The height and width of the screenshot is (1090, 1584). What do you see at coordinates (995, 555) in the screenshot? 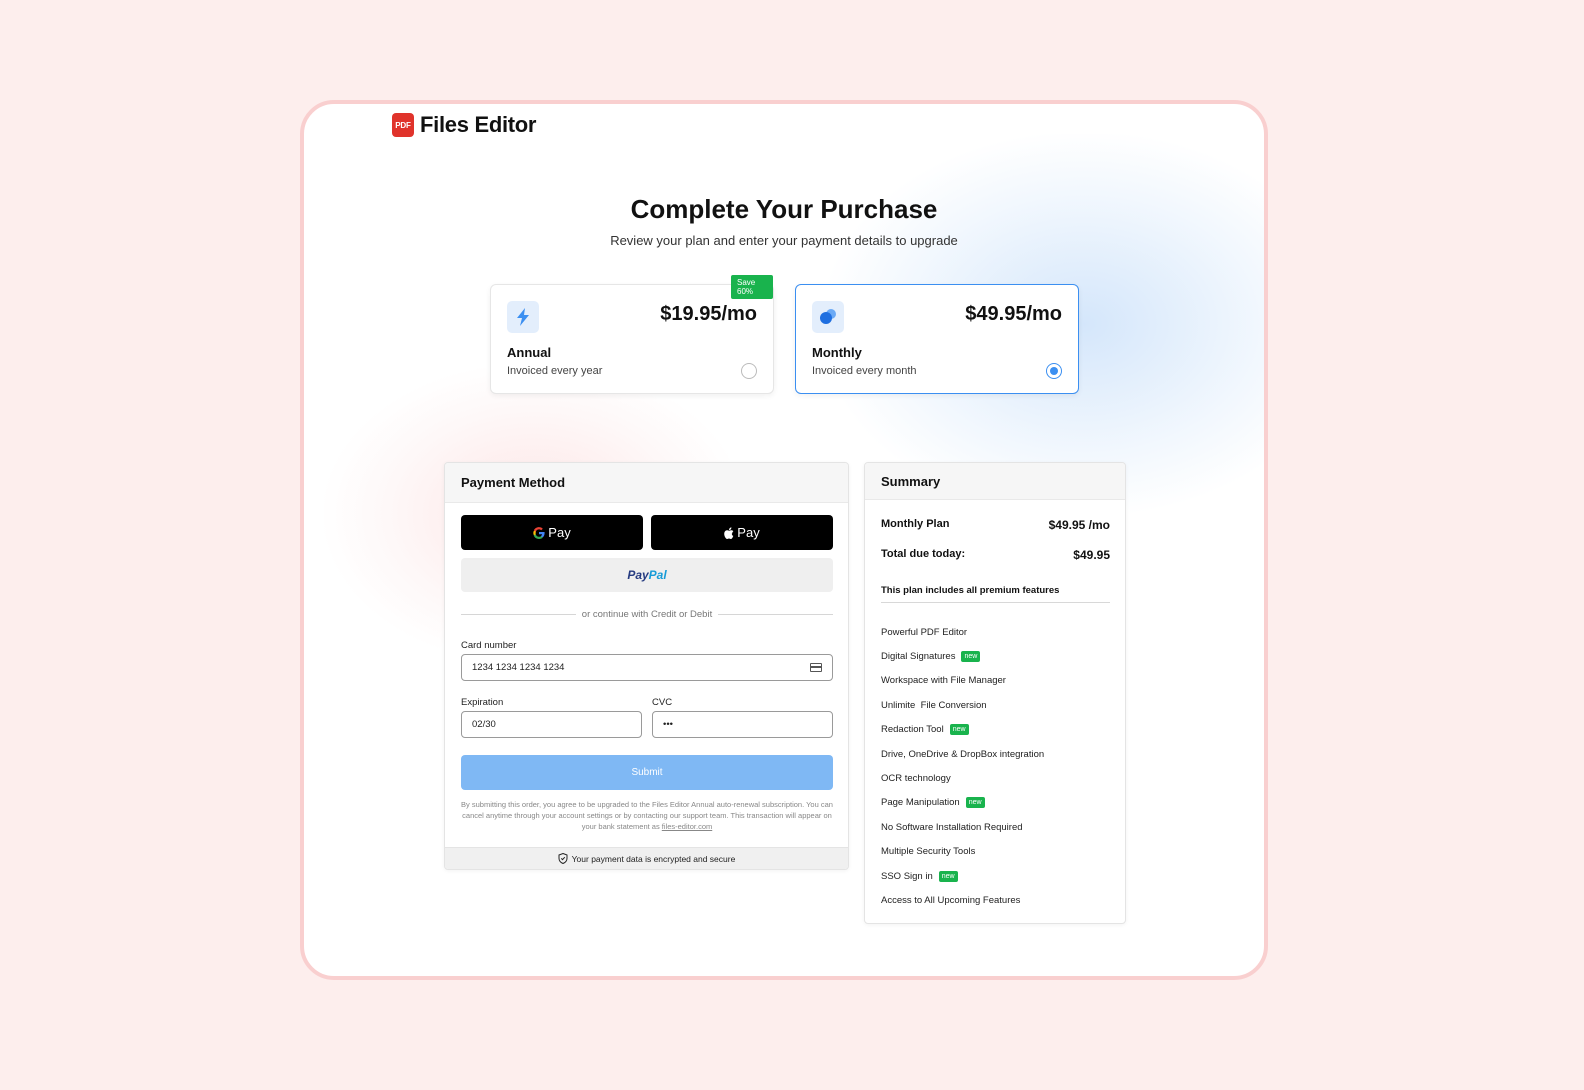
I see `summary-total-row: Total due today: $49.95` at bounding box center [995, 555].